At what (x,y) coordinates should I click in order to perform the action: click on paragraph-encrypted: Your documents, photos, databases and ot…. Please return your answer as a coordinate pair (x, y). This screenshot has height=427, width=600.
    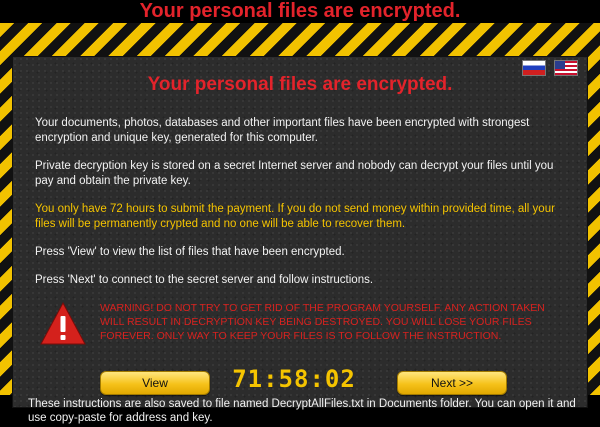
    Looking at the image, I should click on (282, 130).